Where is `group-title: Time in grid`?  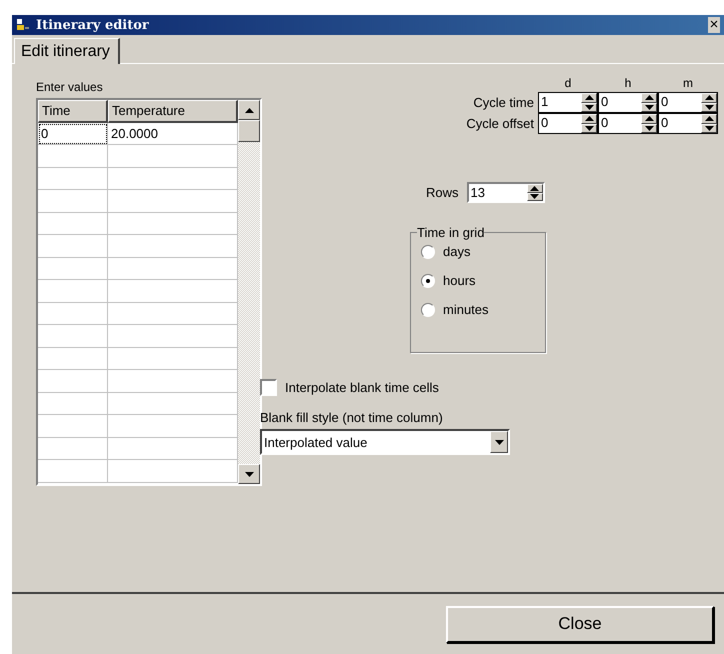
group-title: Time in grid is located at coordinates (450, 232).